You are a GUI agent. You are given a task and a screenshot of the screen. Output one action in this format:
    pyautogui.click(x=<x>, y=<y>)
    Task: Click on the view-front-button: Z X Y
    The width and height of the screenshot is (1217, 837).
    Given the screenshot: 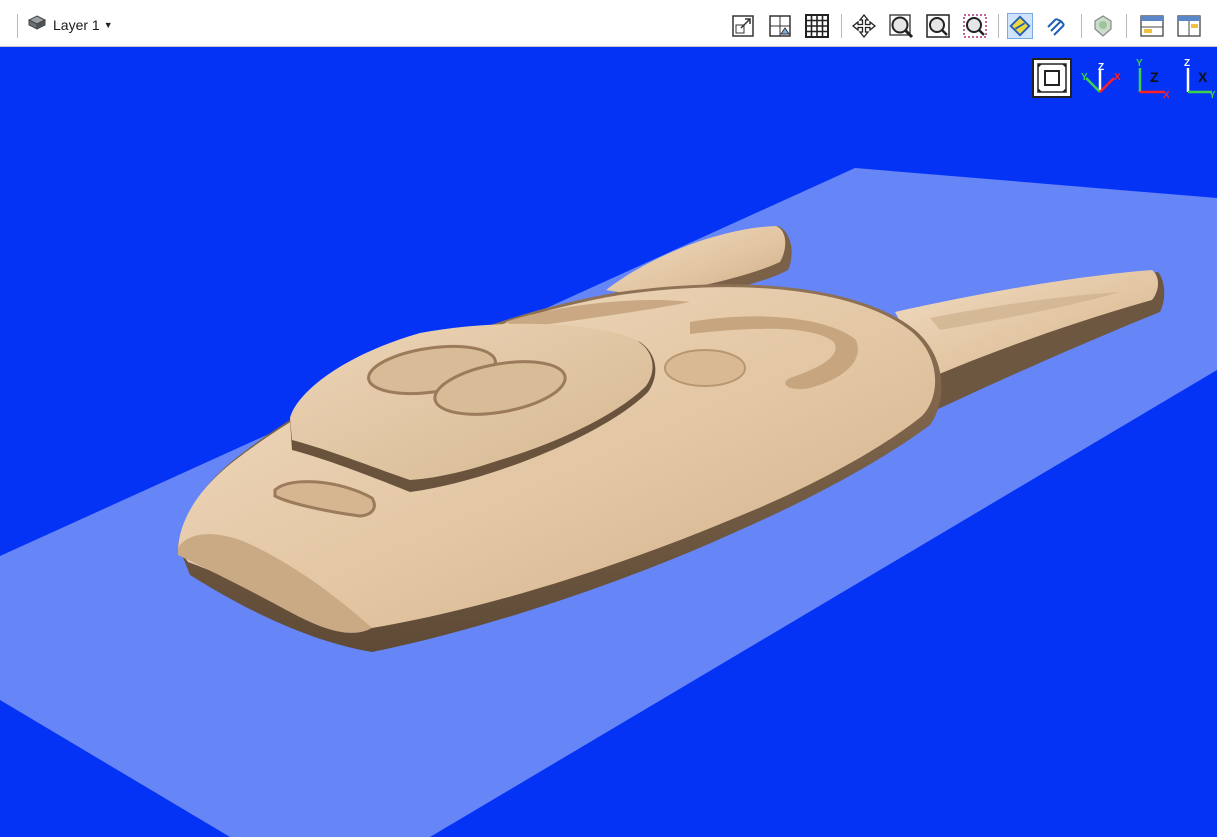 What is the action you would take?
    pyautogui.click(x=1196, y=82)
    